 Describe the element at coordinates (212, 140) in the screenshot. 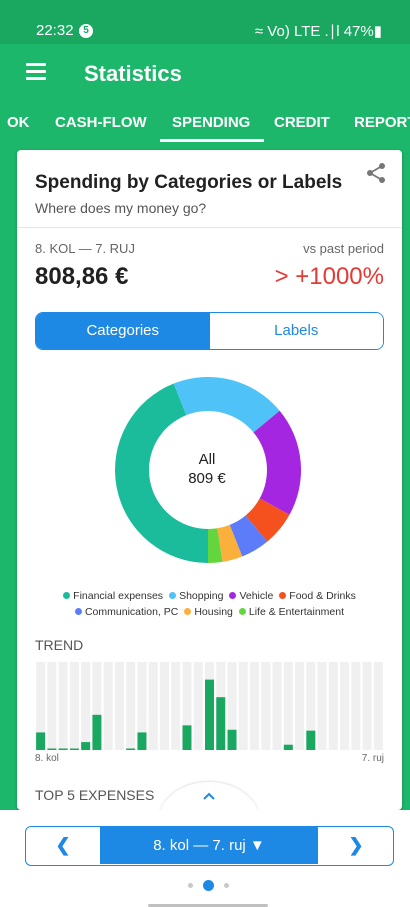

I see `active-tab-indicator` at that location.